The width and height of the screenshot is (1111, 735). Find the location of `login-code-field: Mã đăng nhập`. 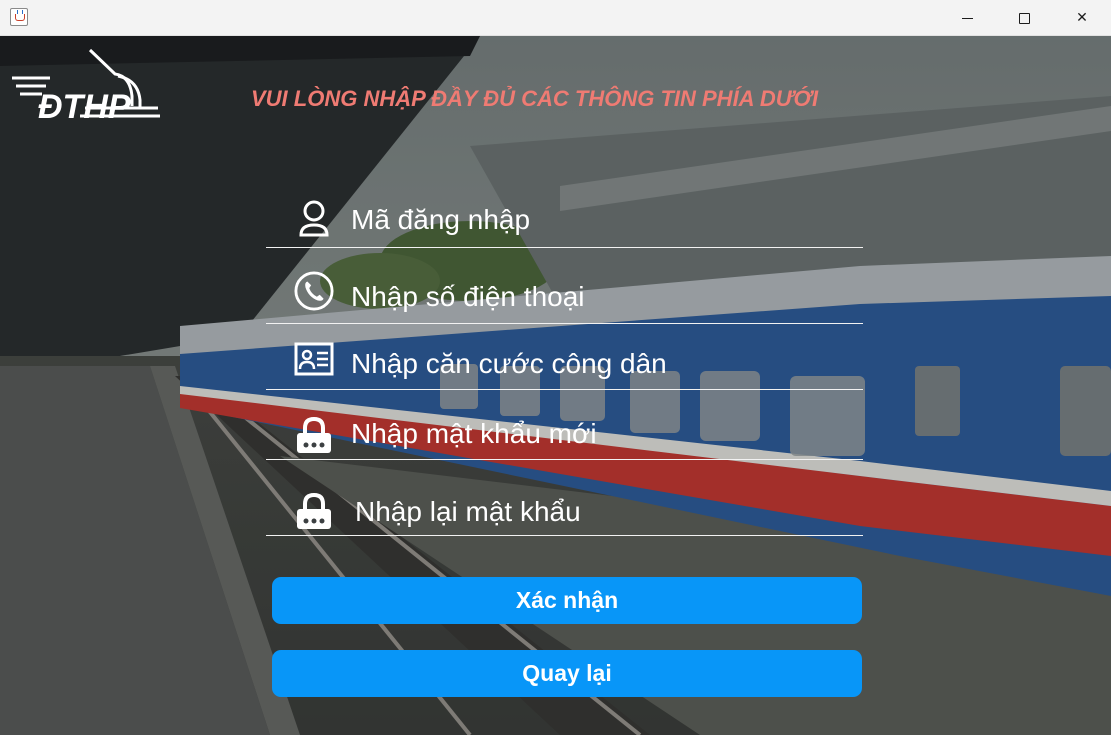

login-code-field: Mã đăng nhập is located at coordinates (564, 219).